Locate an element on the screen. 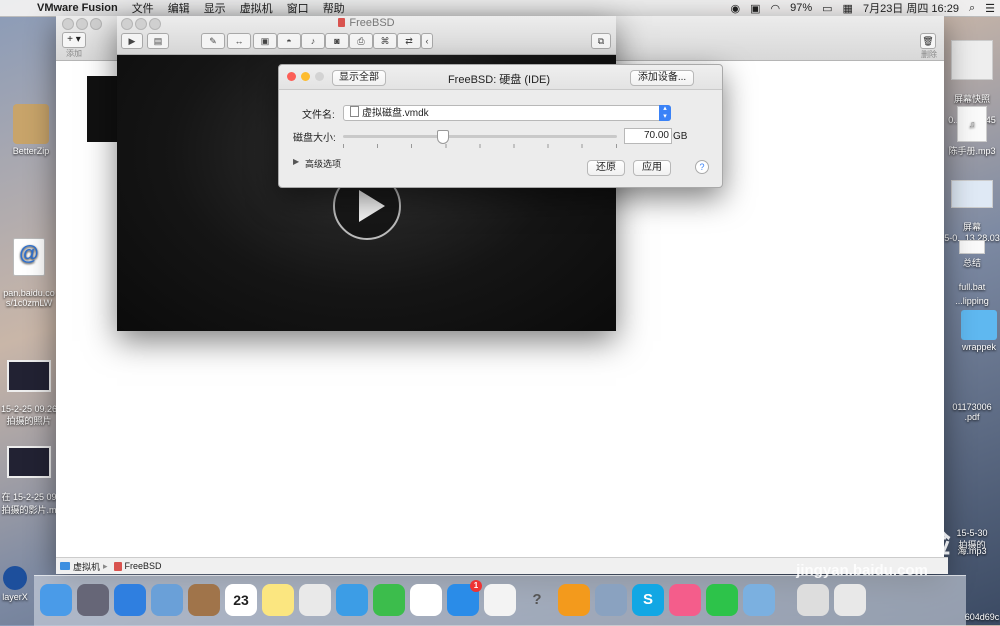 The width and height of the screenshot is (1000, 626). disk-size-label: 磁盘大小: is located at coordinates (314, 138).